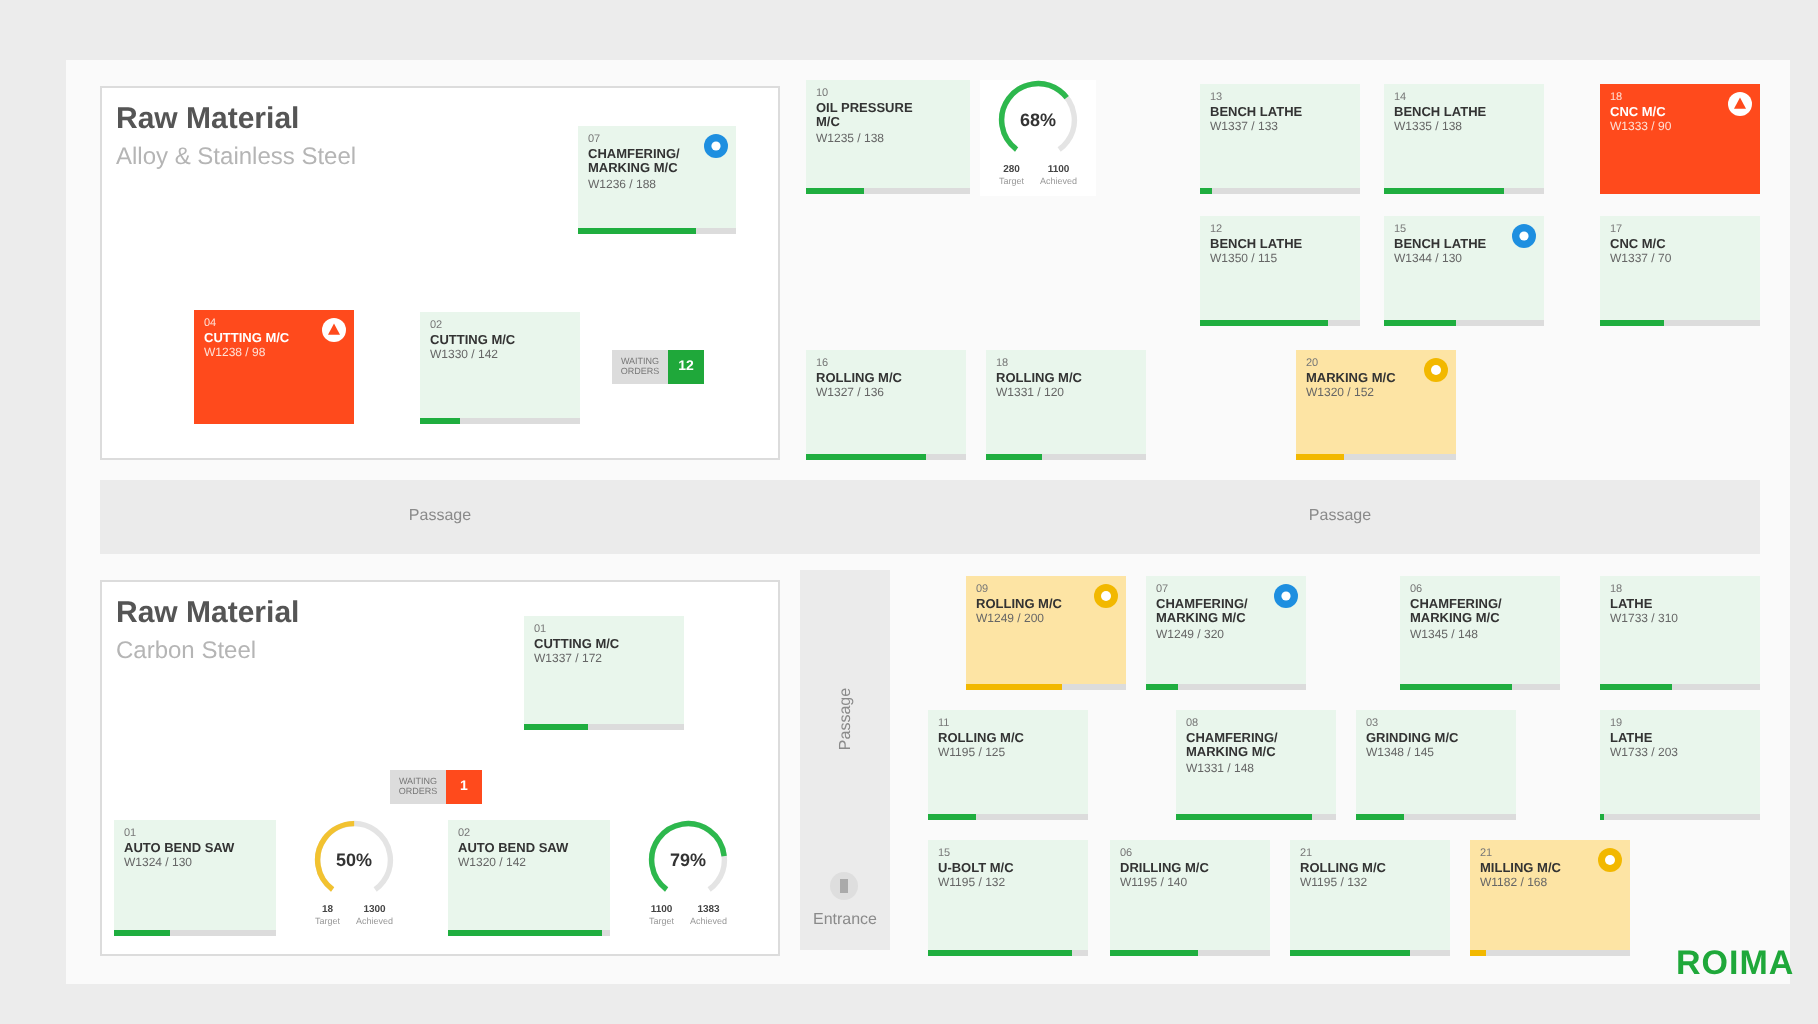  I want to click on gauge-percent: 50%, so click(353, 860).